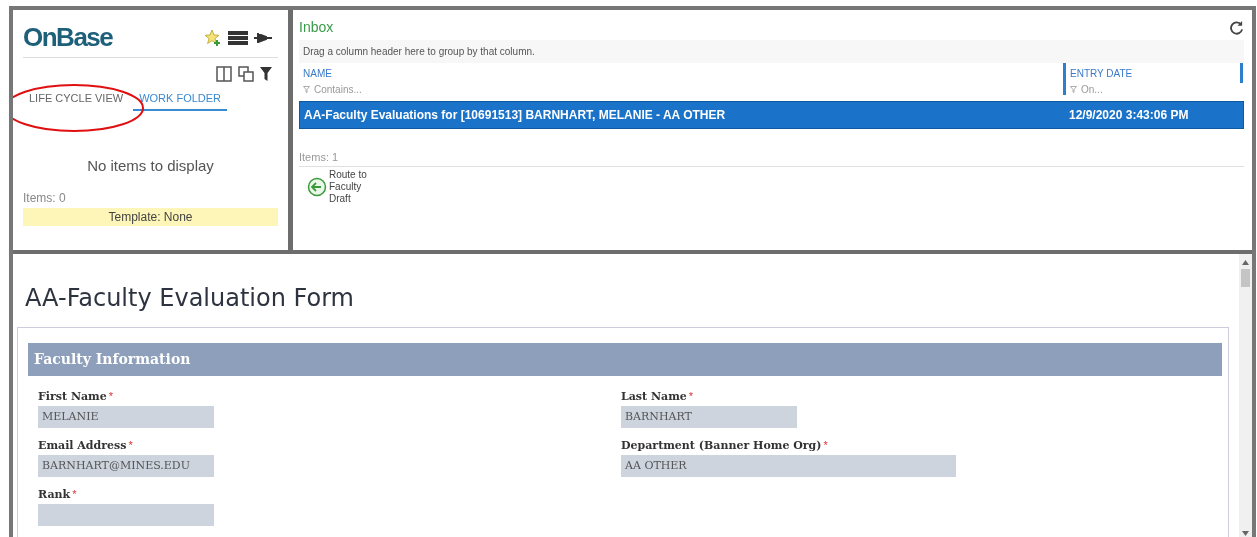 Image resolution: width=1257 pixels, height=537 pixels. Describe the element at coordinates (45, 198) in the screenshot. I see `items-count: Items: 0` at that location.